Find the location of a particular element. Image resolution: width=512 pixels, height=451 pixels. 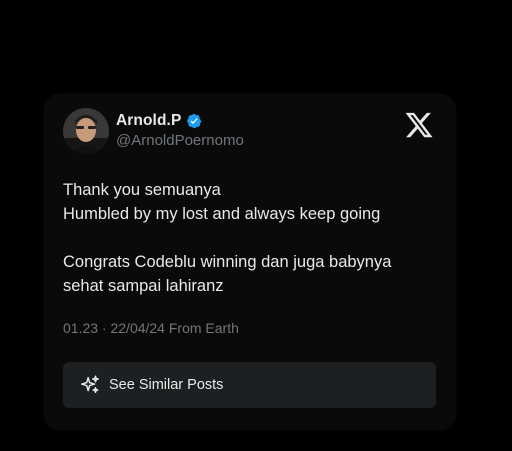

post-timestamp: 01.23 · 22/04/24 From Earth is located at coordinates (151, 328).